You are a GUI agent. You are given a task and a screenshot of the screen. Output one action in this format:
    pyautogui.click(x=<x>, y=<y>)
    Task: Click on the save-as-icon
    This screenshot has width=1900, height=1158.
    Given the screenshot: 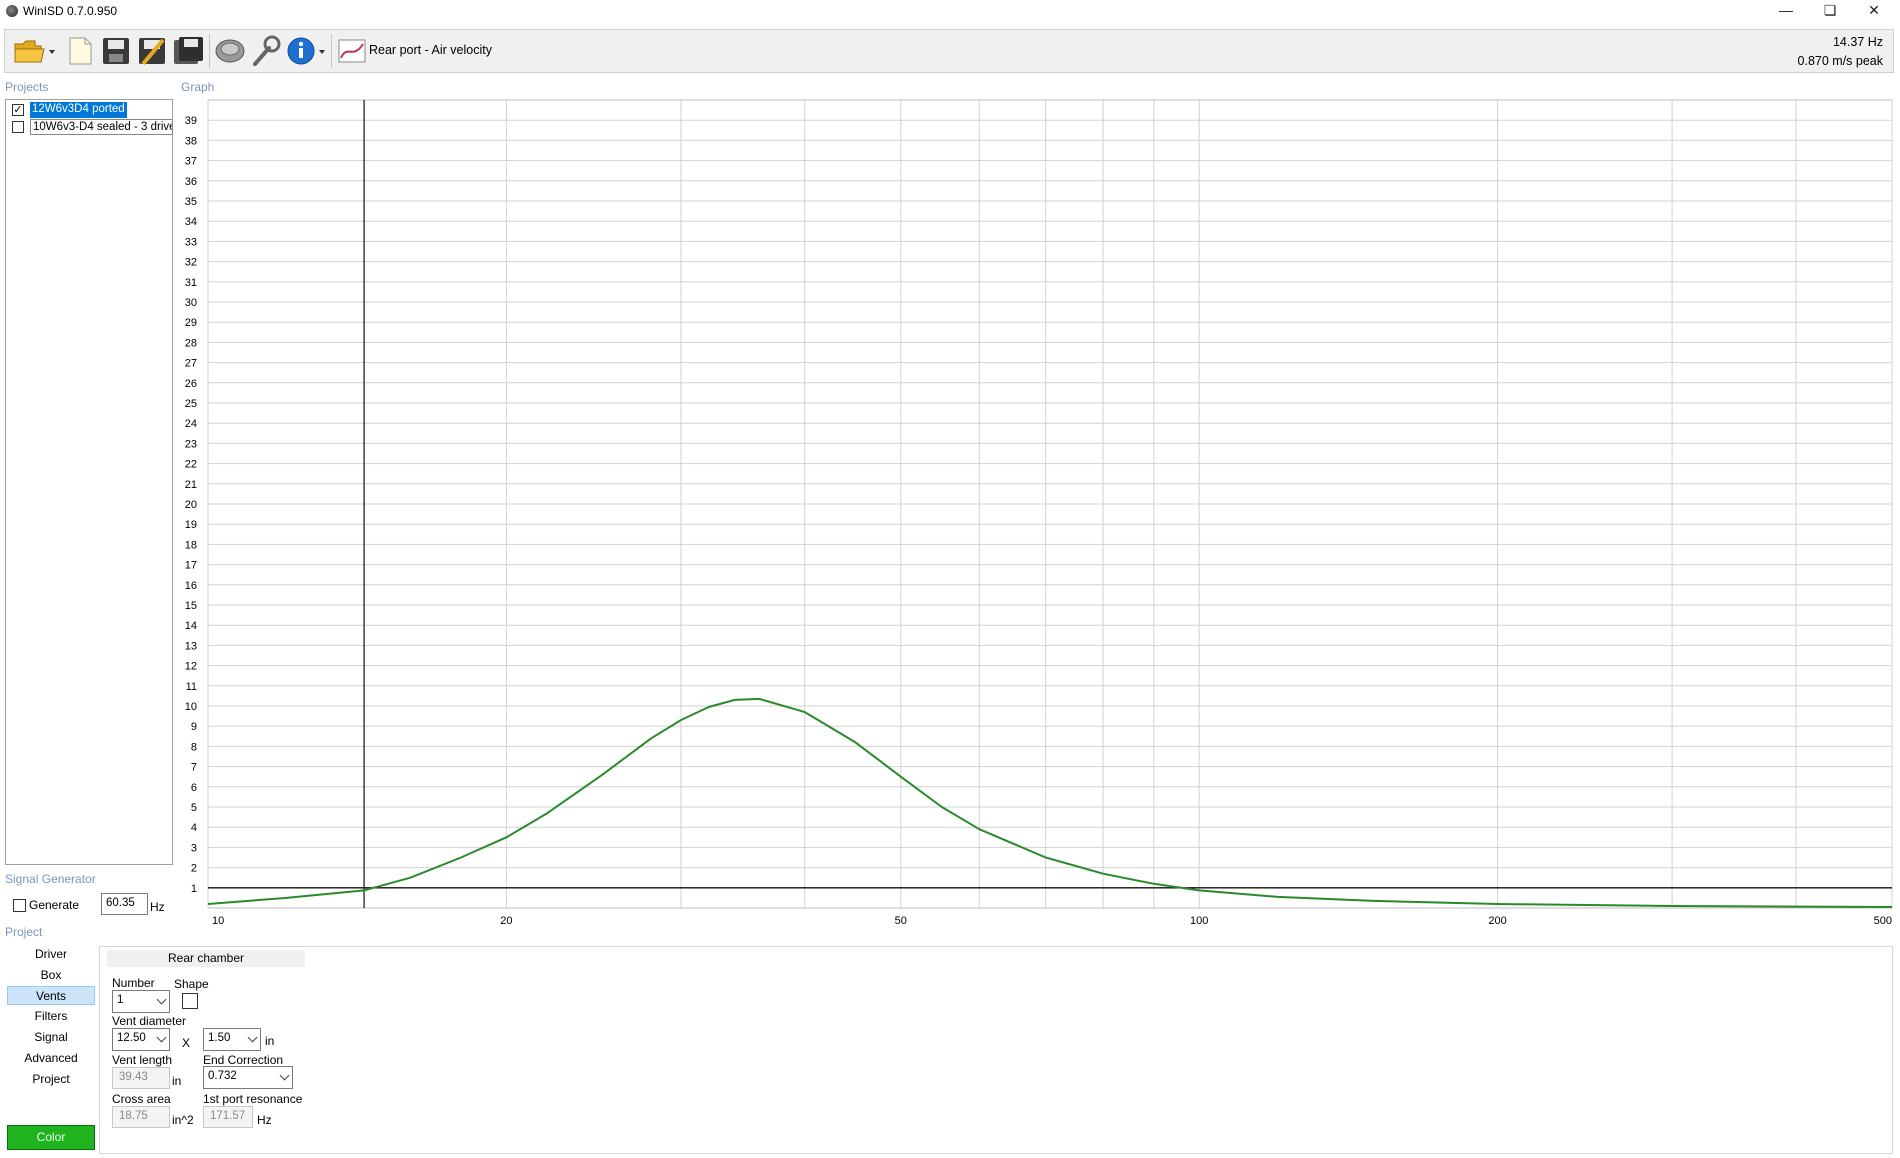 What is the action you would take?
    pyautogui.click(x=152, y=51)
    